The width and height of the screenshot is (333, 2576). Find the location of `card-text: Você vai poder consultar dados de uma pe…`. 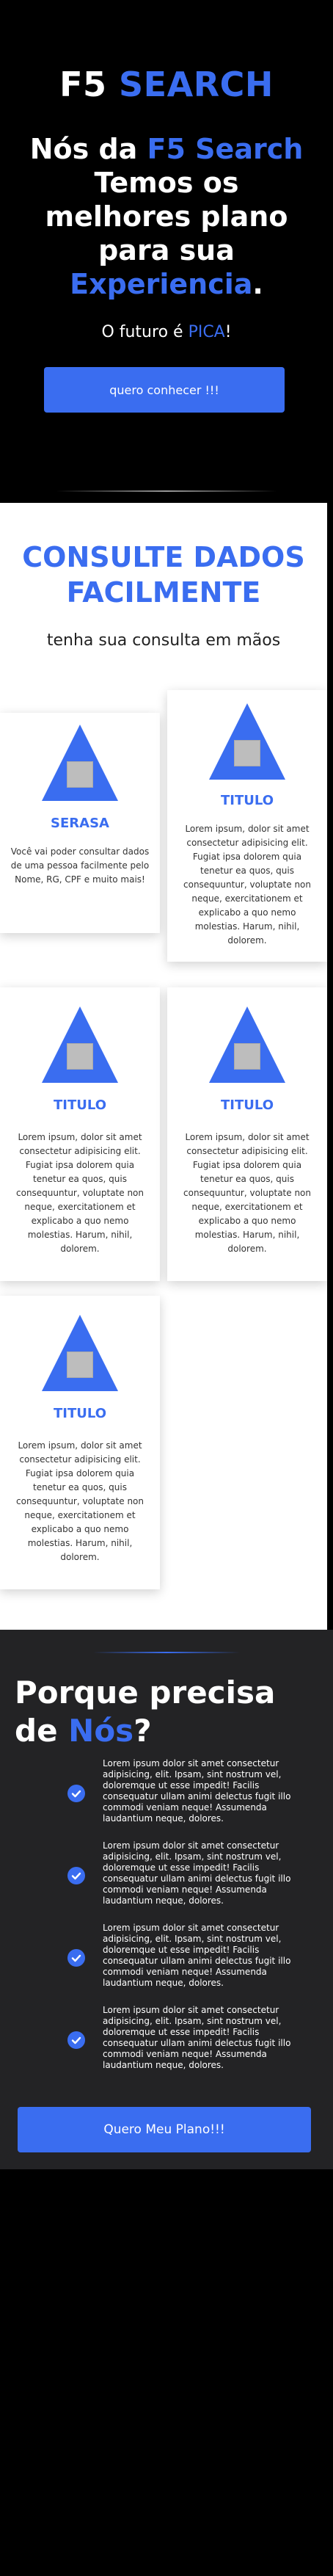

card-text: Você vai poder consultar dados de uma pe… is located at coordinates (80, 866).